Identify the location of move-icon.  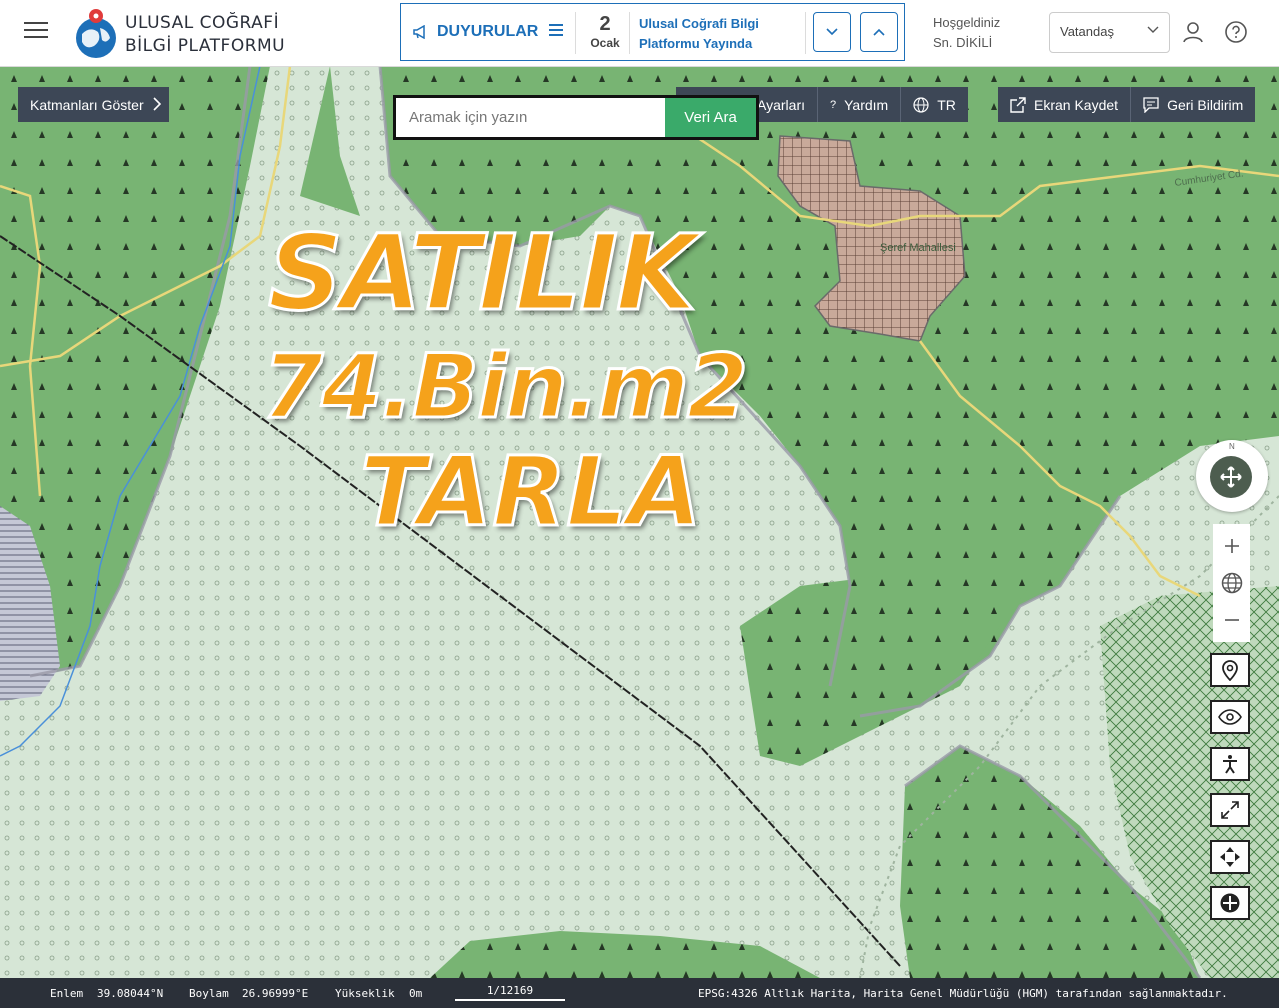
(1231, 477).